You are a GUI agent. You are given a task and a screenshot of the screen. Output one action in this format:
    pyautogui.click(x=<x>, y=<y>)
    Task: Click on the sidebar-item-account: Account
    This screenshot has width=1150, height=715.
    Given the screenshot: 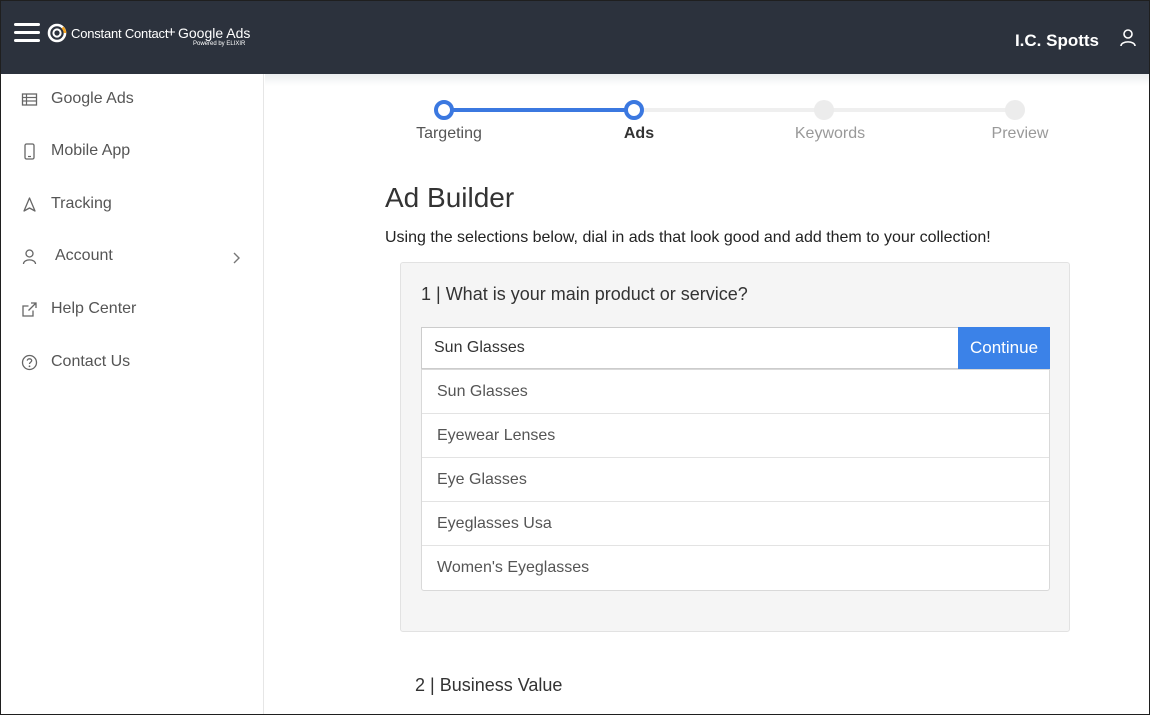 What is the action you would take?
    pyautogui.click(x=132, y=257)
    